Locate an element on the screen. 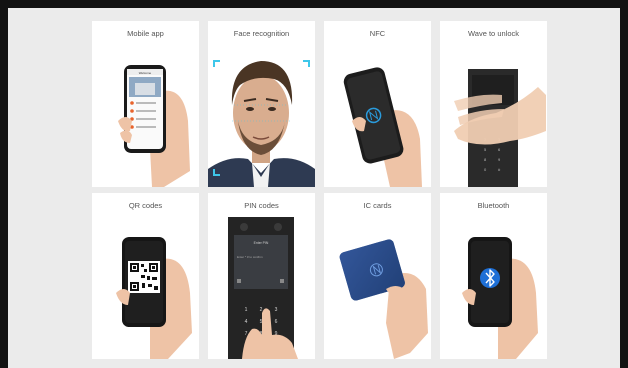 Image resolution: width=628 pixels, height=368 pixels. keypad-key: 2 is located at coordinates (261, 310).